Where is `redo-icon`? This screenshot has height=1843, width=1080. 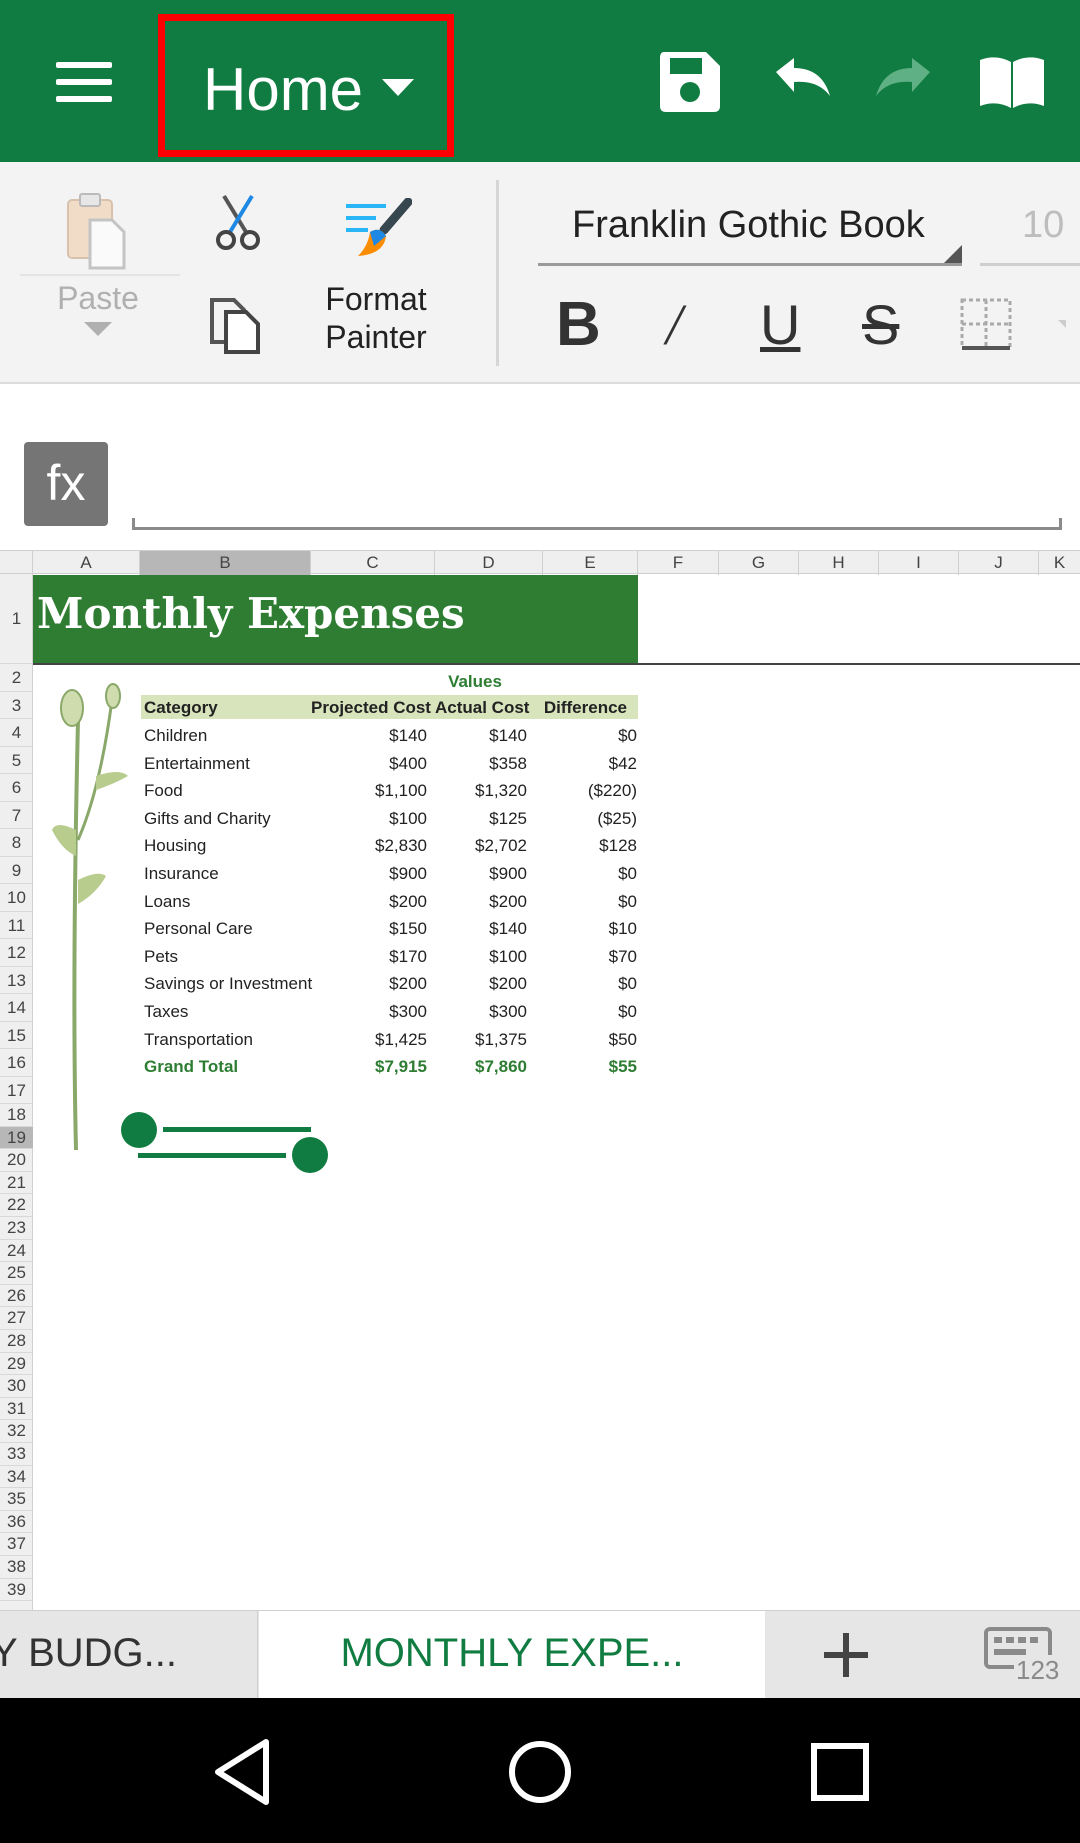
redo-icon is located at coordinates (906, 82).